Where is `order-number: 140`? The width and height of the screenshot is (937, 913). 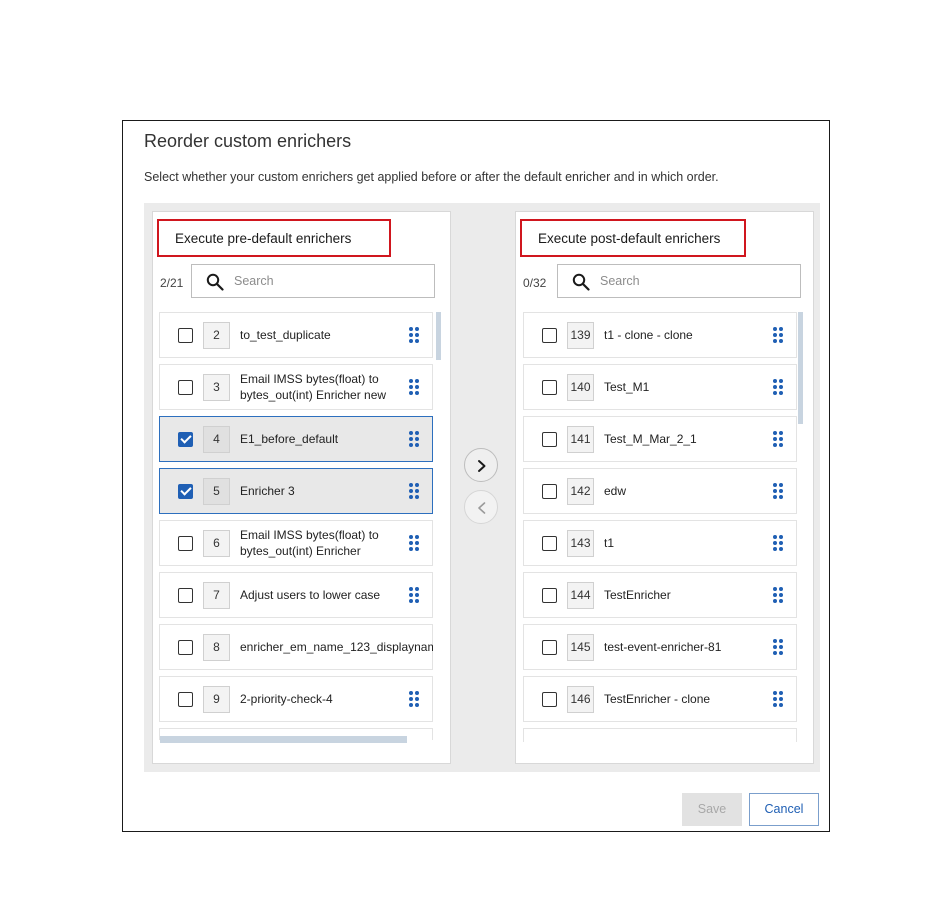
order-number: 140 is located at coordinates (580, 387).